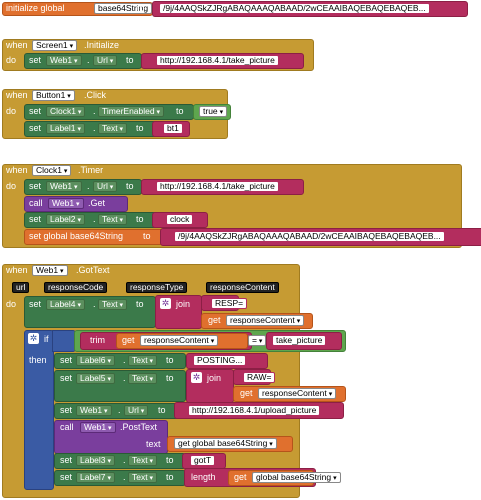 The image size is (481, 500). What do you see at coordinates (97, 340) in the screenshot?
I see `trim-label: trim` at bounding box center [97, 340].